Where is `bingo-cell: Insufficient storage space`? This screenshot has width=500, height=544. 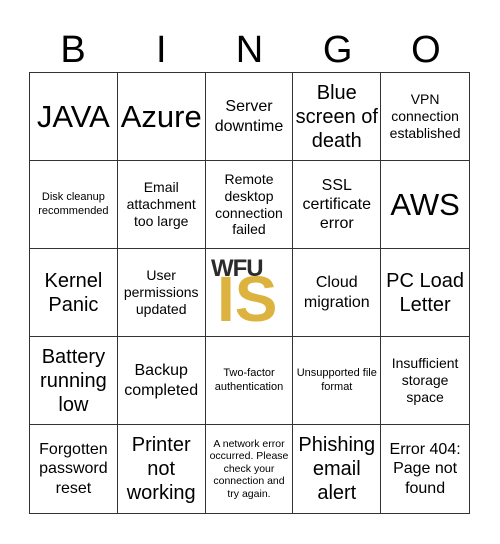
bingo-cell: Insufficient storage space is located at coordinates (425, 381).